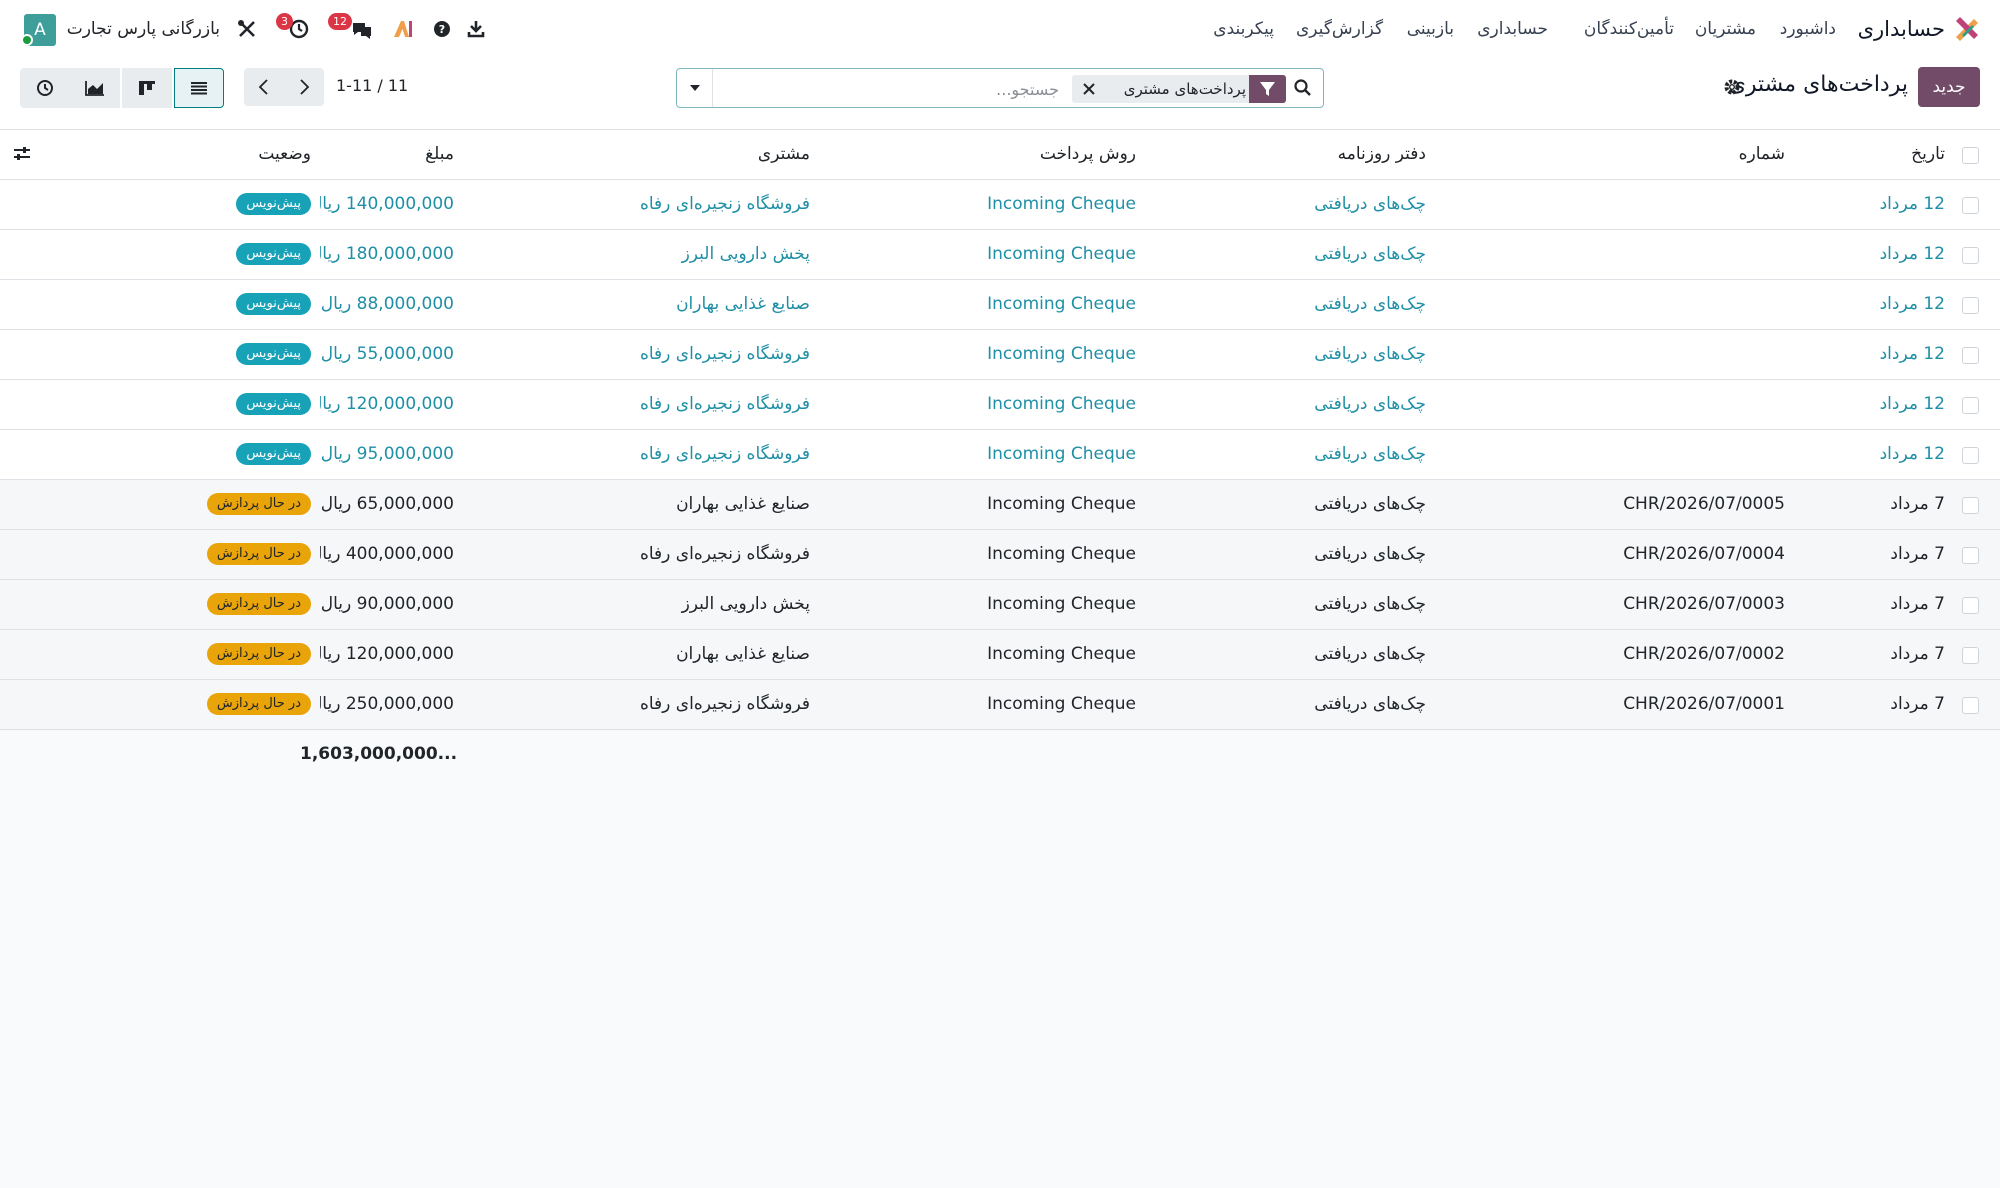  I want to click on facet-label: پرداخت‌های مشتری, so click(1184, 89).